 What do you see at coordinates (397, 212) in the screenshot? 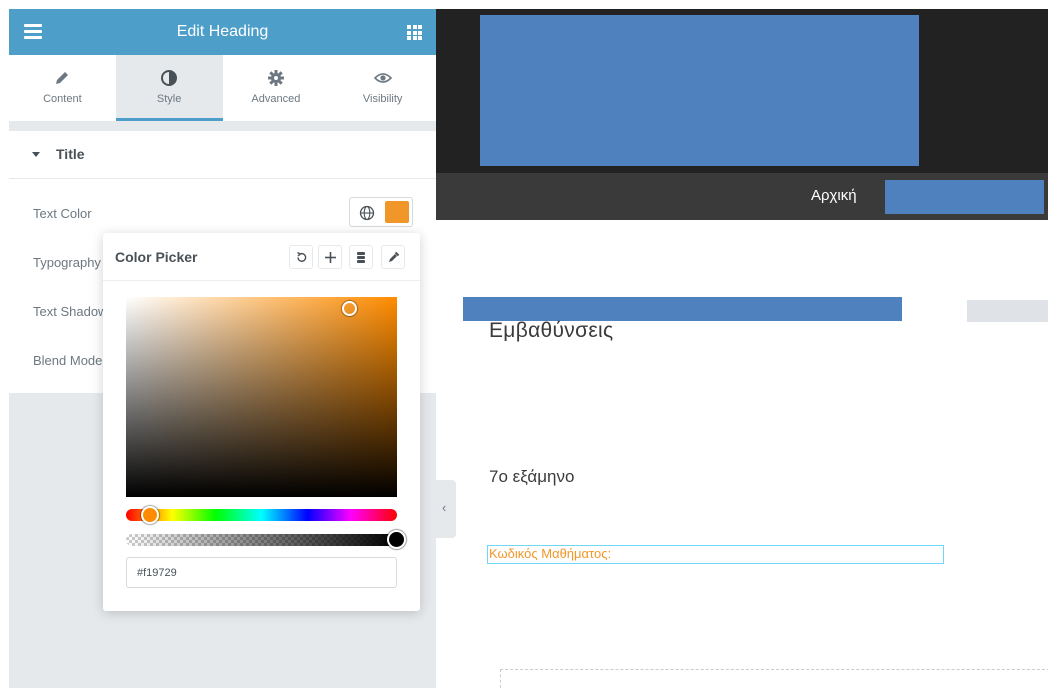
I see `color-swatch` at bounding box center [397, 212].